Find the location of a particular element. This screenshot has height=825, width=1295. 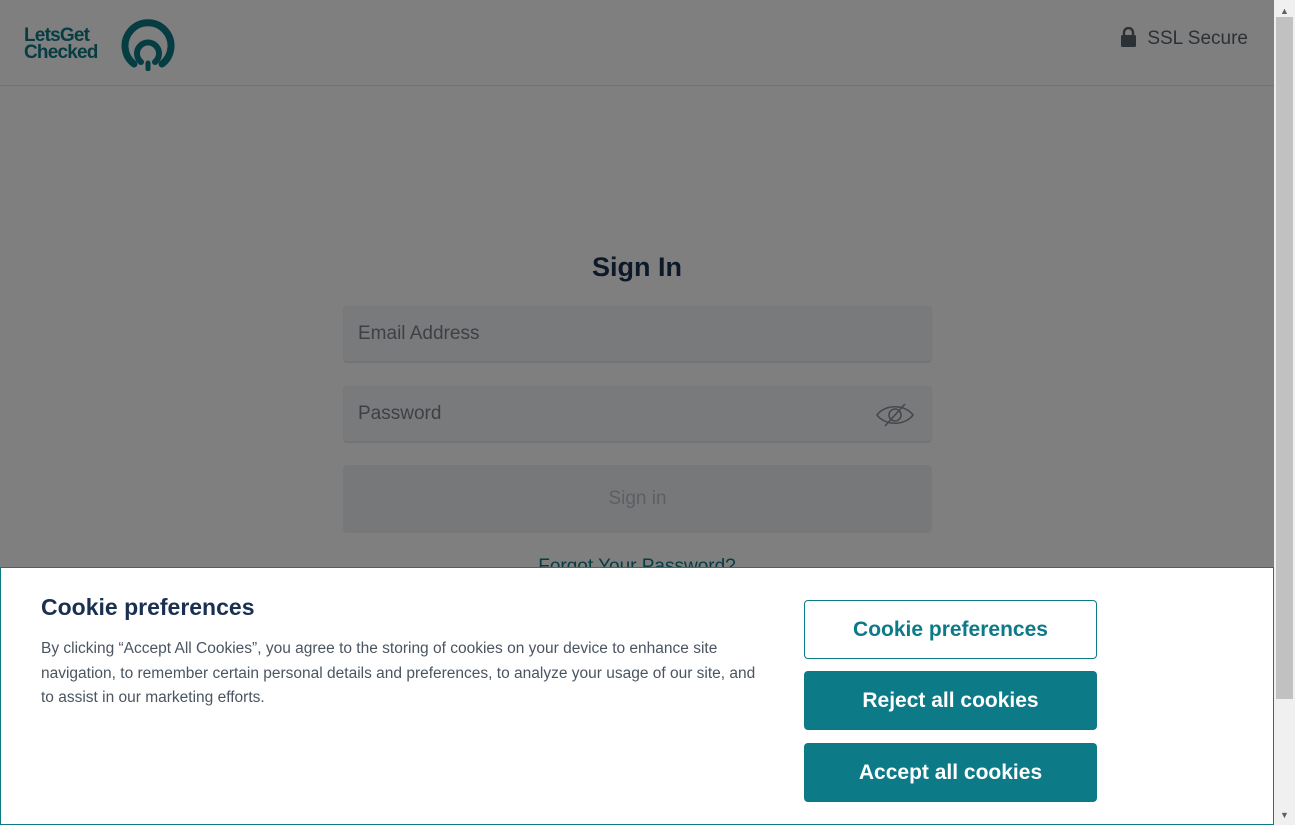

accept-all-cookies-button: Accept all cookies is located at coordinates (950, 772).